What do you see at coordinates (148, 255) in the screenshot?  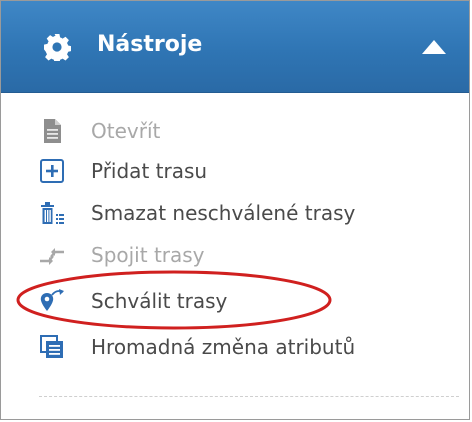 I see `menu-item-label: Spojit trasy` at bounding box center [148, 255].